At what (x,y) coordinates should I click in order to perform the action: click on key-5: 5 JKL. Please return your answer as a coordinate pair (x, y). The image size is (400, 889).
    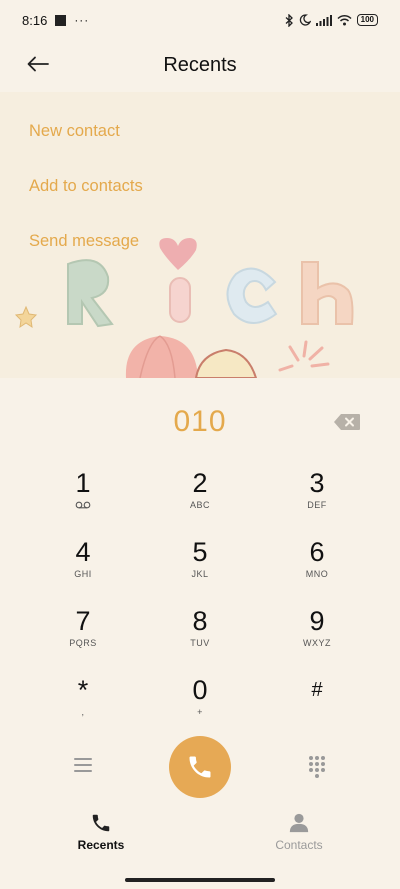
    Looking at the image, I should click on (200, 566).